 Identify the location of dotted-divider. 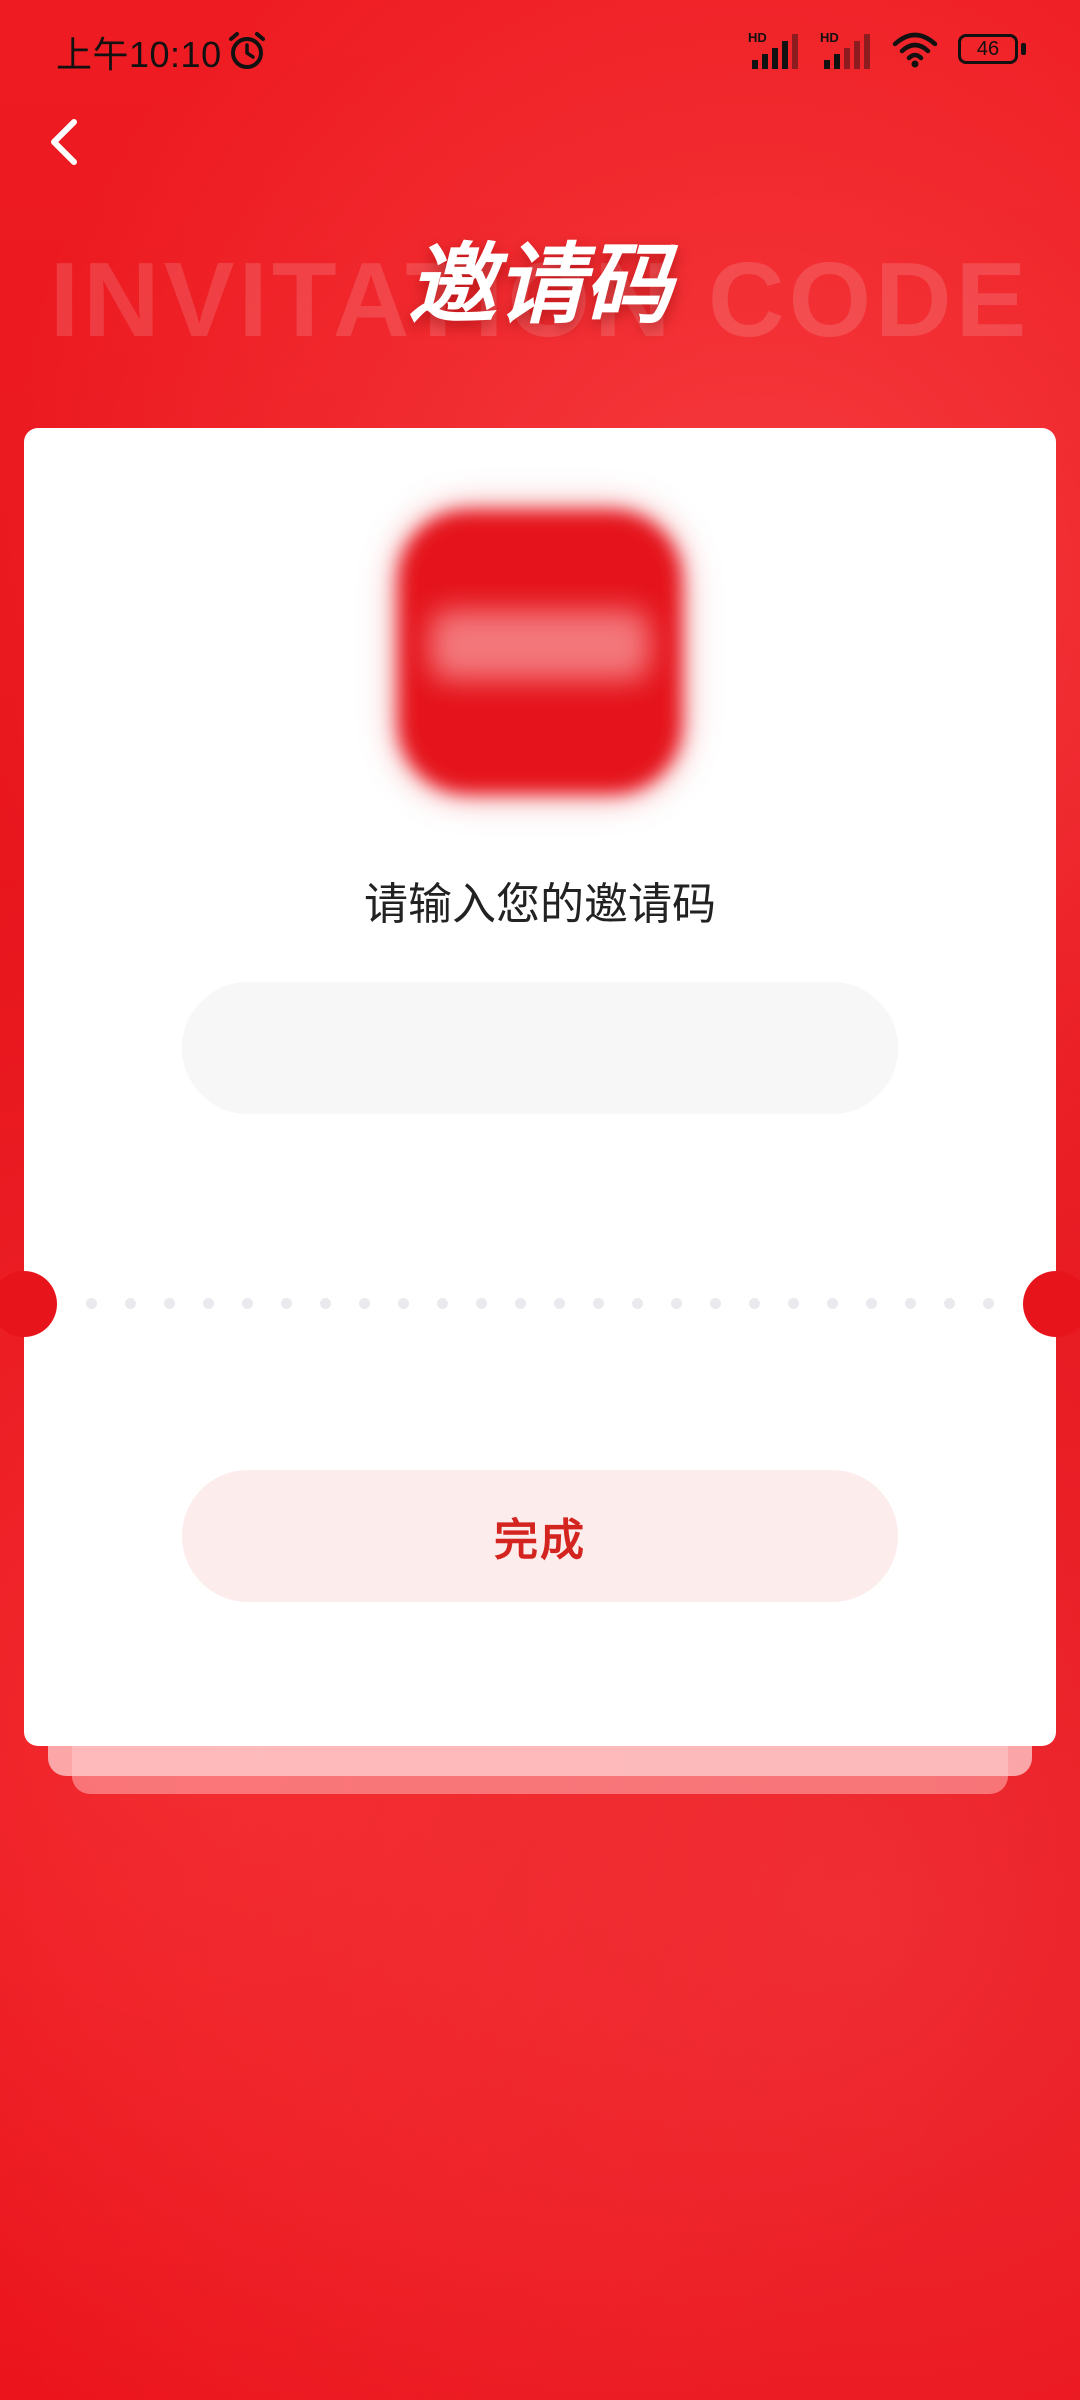
(540, 1303).